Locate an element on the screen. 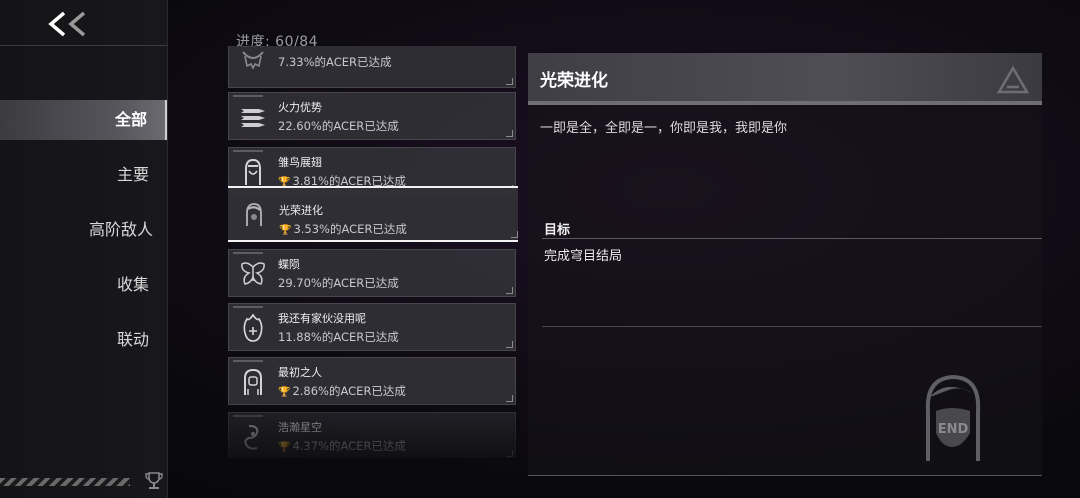  swirl-symbol-icon is located at coordinates (251, 437).